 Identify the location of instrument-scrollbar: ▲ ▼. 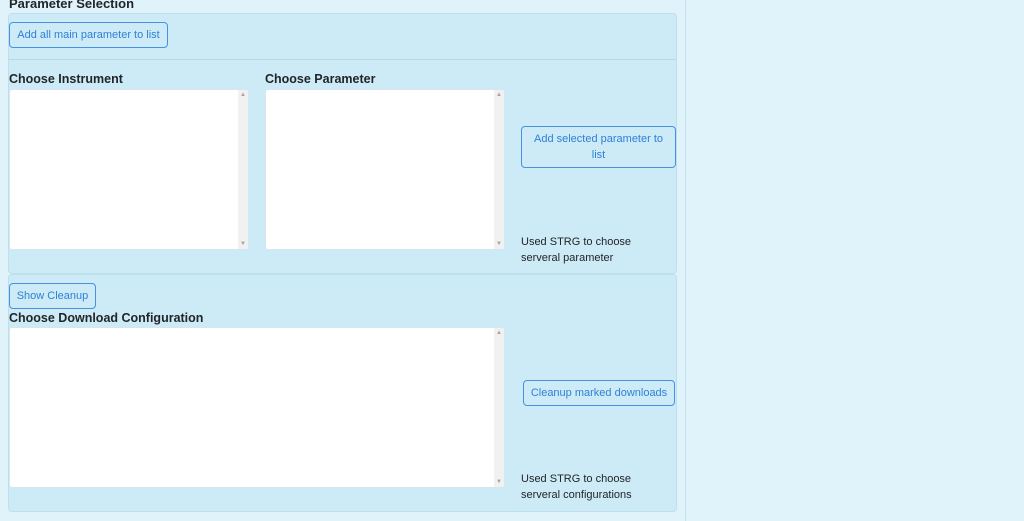
(243, 169).